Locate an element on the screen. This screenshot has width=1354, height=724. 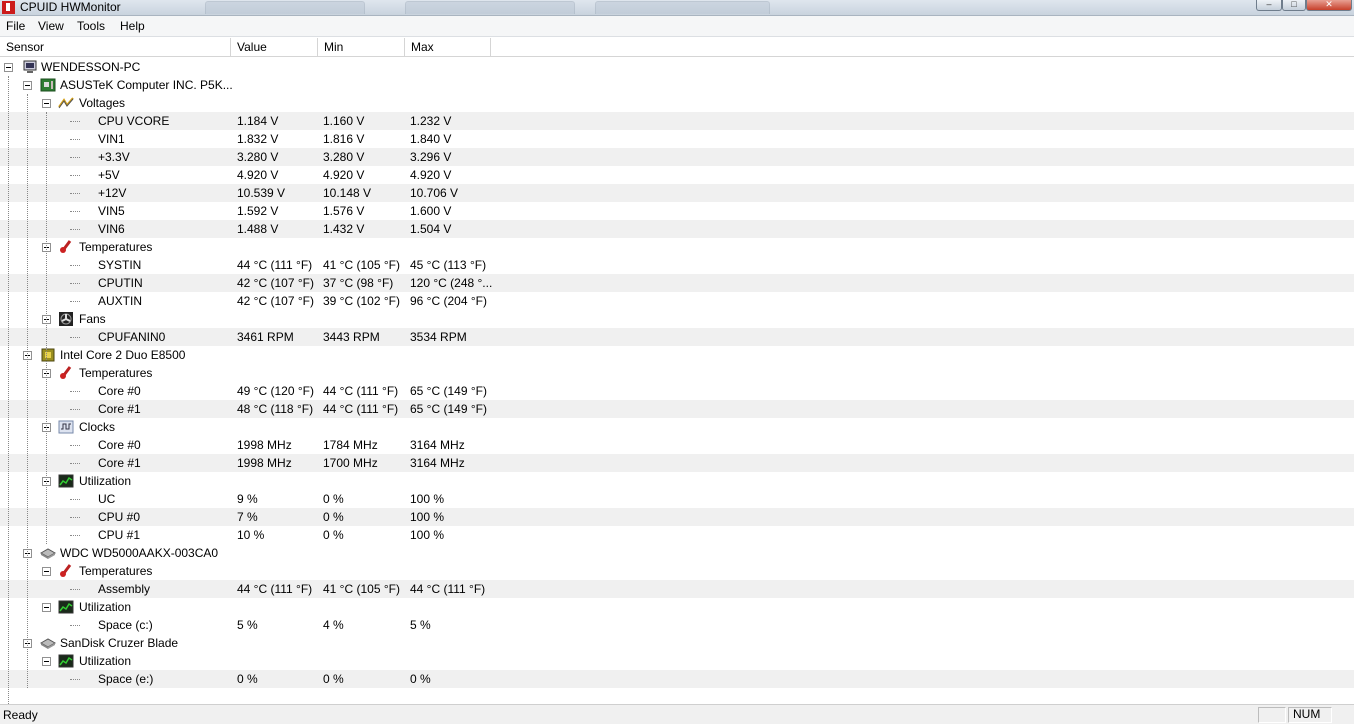
minimize-button: – is located at coordinates (1269, 5).